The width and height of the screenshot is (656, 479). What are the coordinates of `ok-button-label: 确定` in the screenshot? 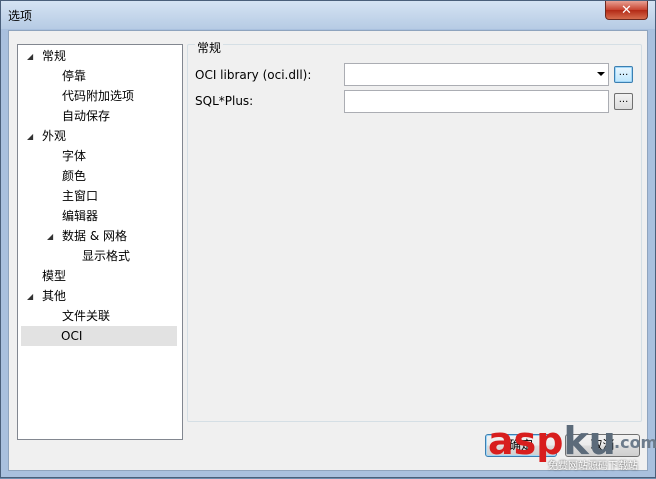 It's located at (520, 445).